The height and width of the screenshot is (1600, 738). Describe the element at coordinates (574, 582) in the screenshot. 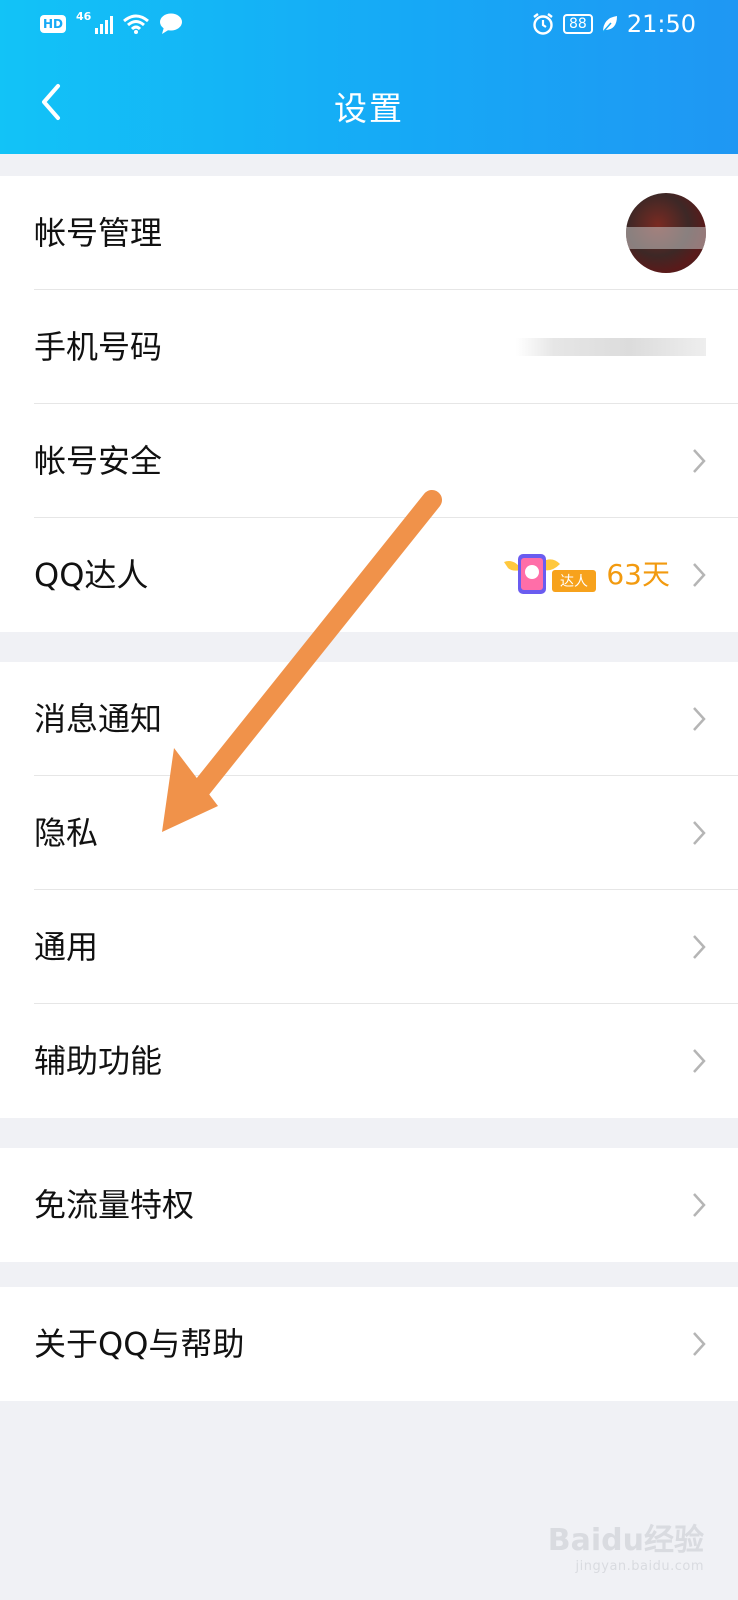

I see `badge-text: 达人` at that location.